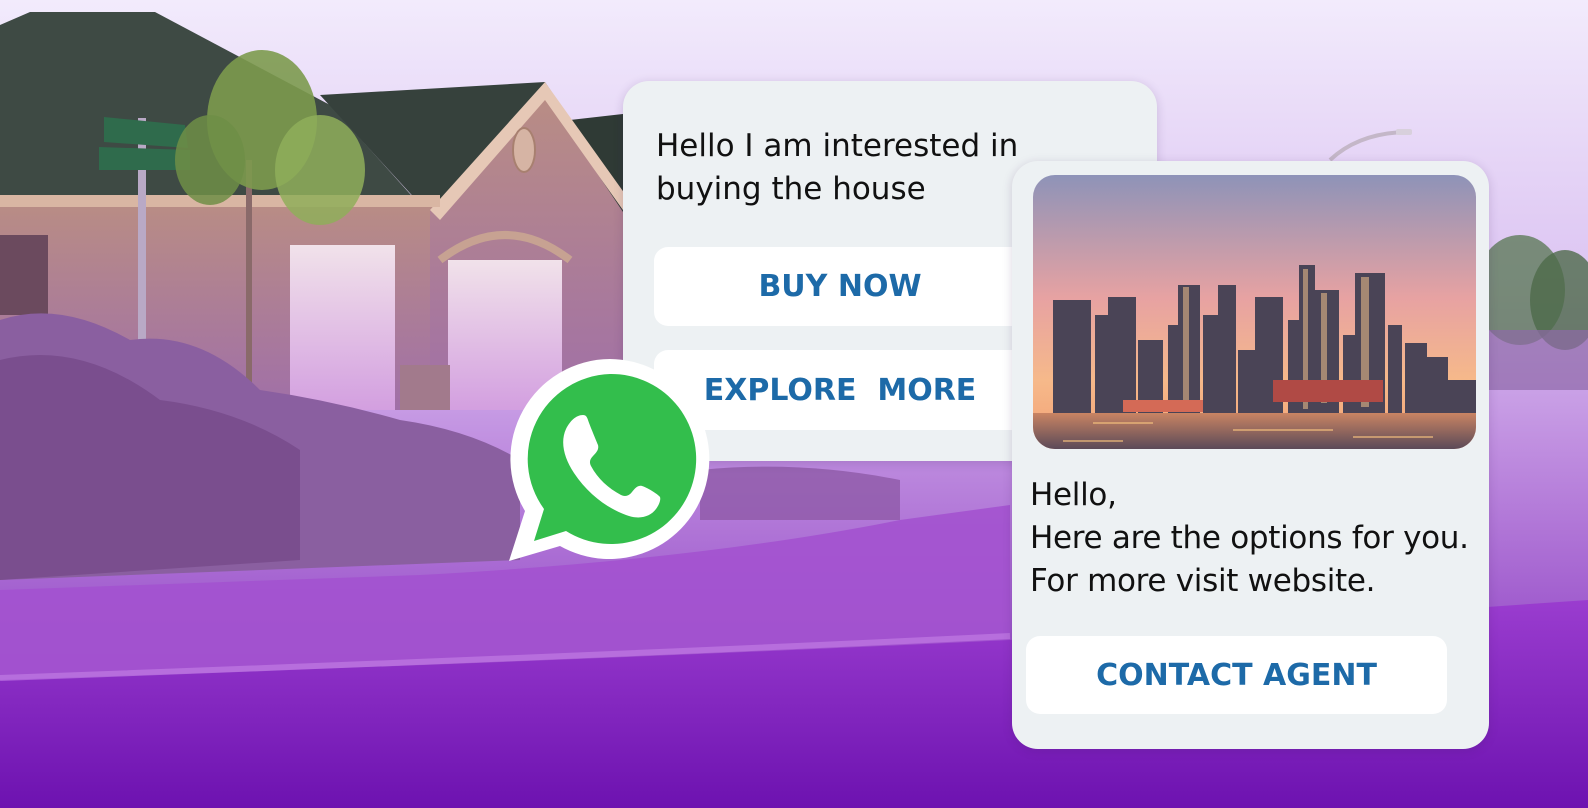 The image size is (1588, 808). I want to click on city-skyline-photo, so click(1254, 312).